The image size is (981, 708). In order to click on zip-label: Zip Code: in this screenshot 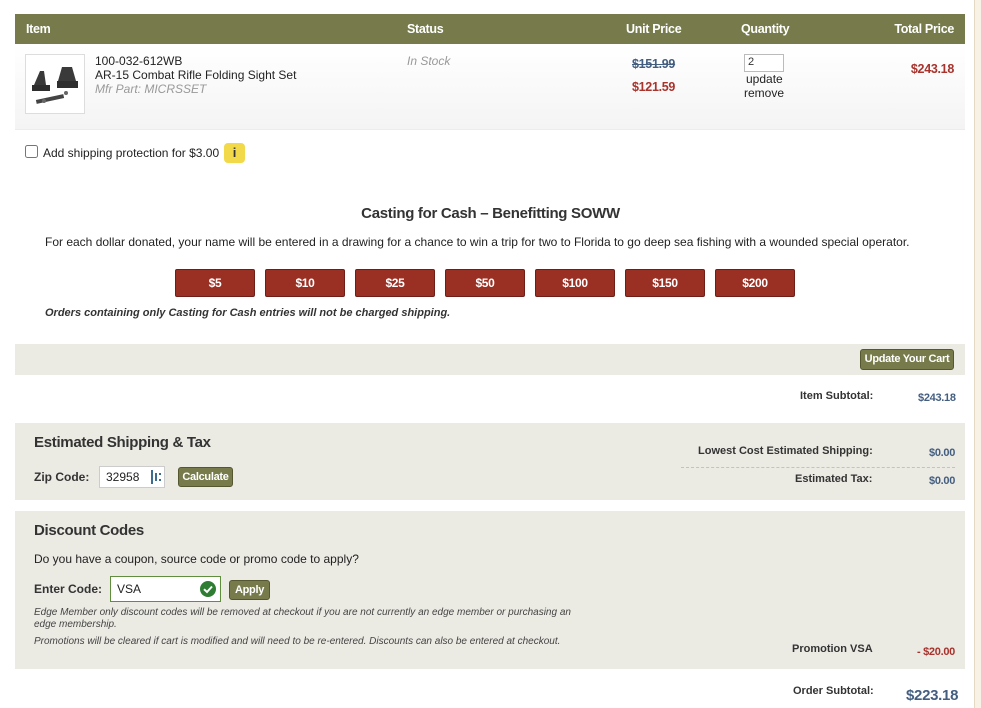, I will do `click(62, 477)`.